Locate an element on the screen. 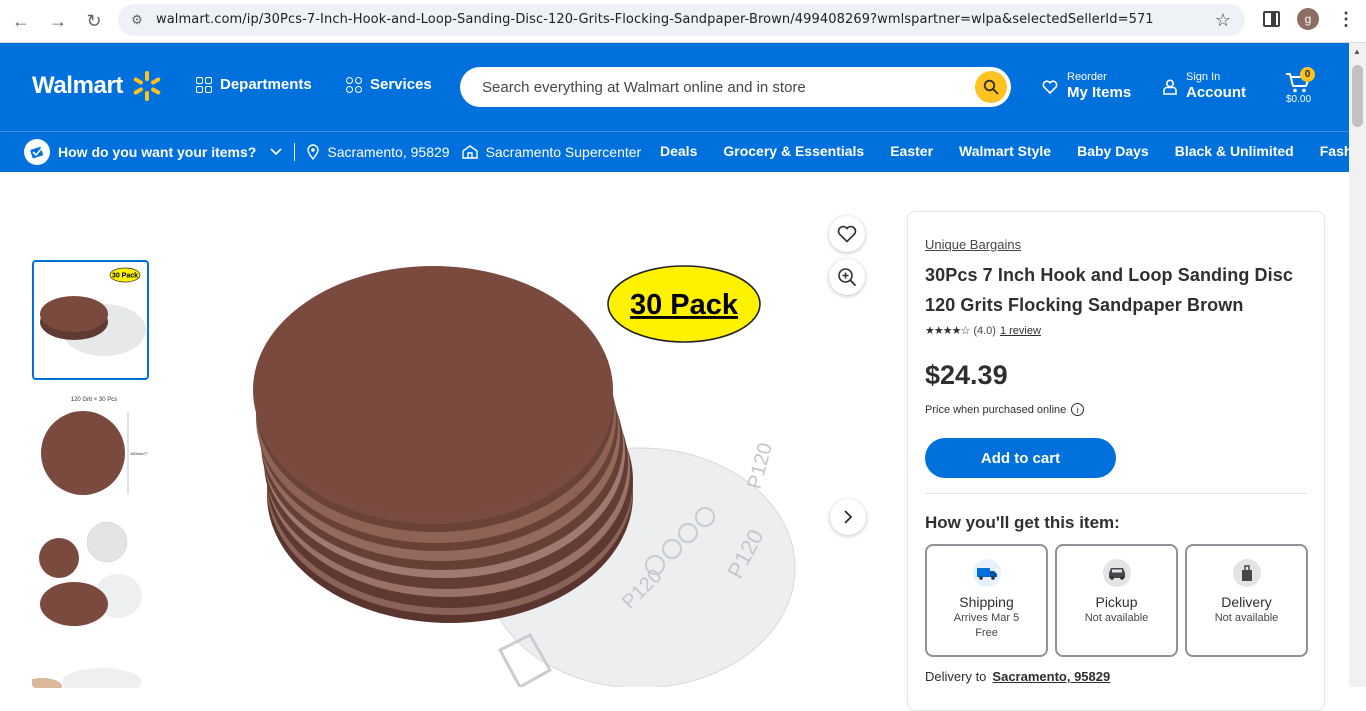 This screenshot has height=711, width=1366. cart-total: $0.00 is located at coordinates (1299, 99).